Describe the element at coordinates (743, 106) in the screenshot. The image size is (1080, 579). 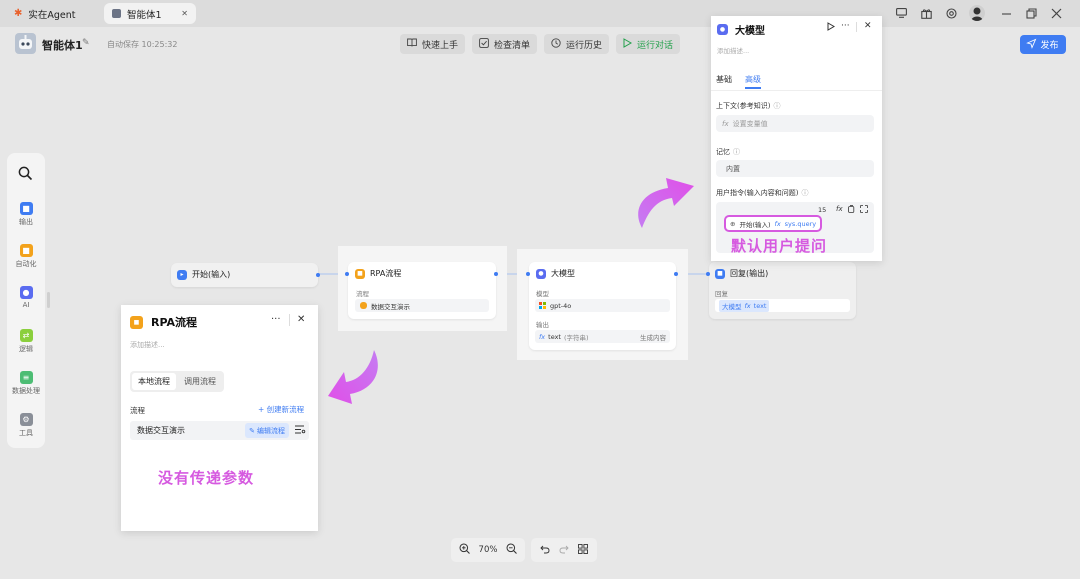
I see `context-label: 上下文(参考知识)` at that location.